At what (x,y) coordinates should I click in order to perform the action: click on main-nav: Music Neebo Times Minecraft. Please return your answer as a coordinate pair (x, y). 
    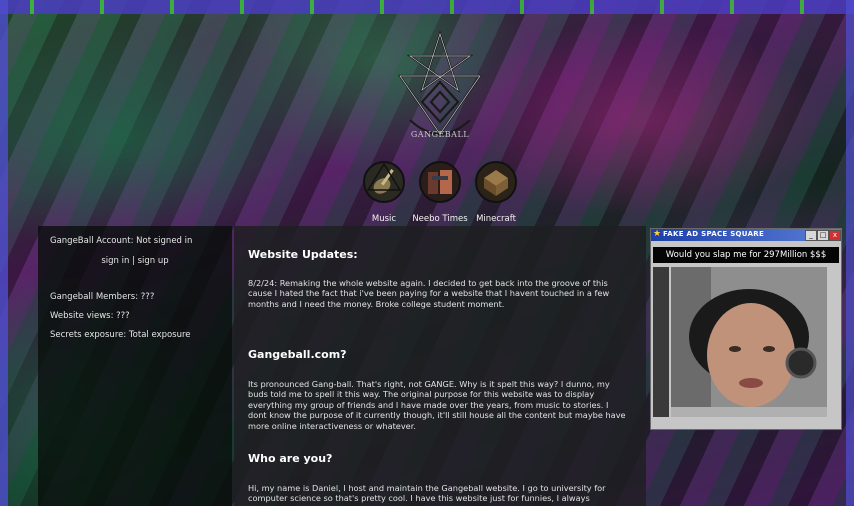
    Looking at the image, I should click on (456, 193).